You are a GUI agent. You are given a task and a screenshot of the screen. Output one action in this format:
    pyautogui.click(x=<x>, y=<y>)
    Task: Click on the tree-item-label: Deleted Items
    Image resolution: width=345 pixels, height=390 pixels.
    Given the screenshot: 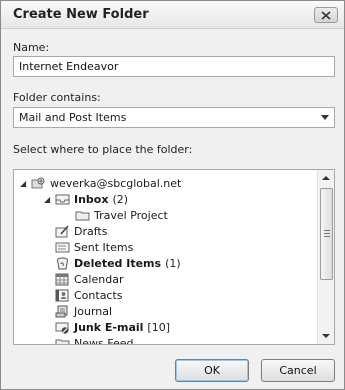 What is the action you would take?
    pyautogui.click(x=118, y=263)
    